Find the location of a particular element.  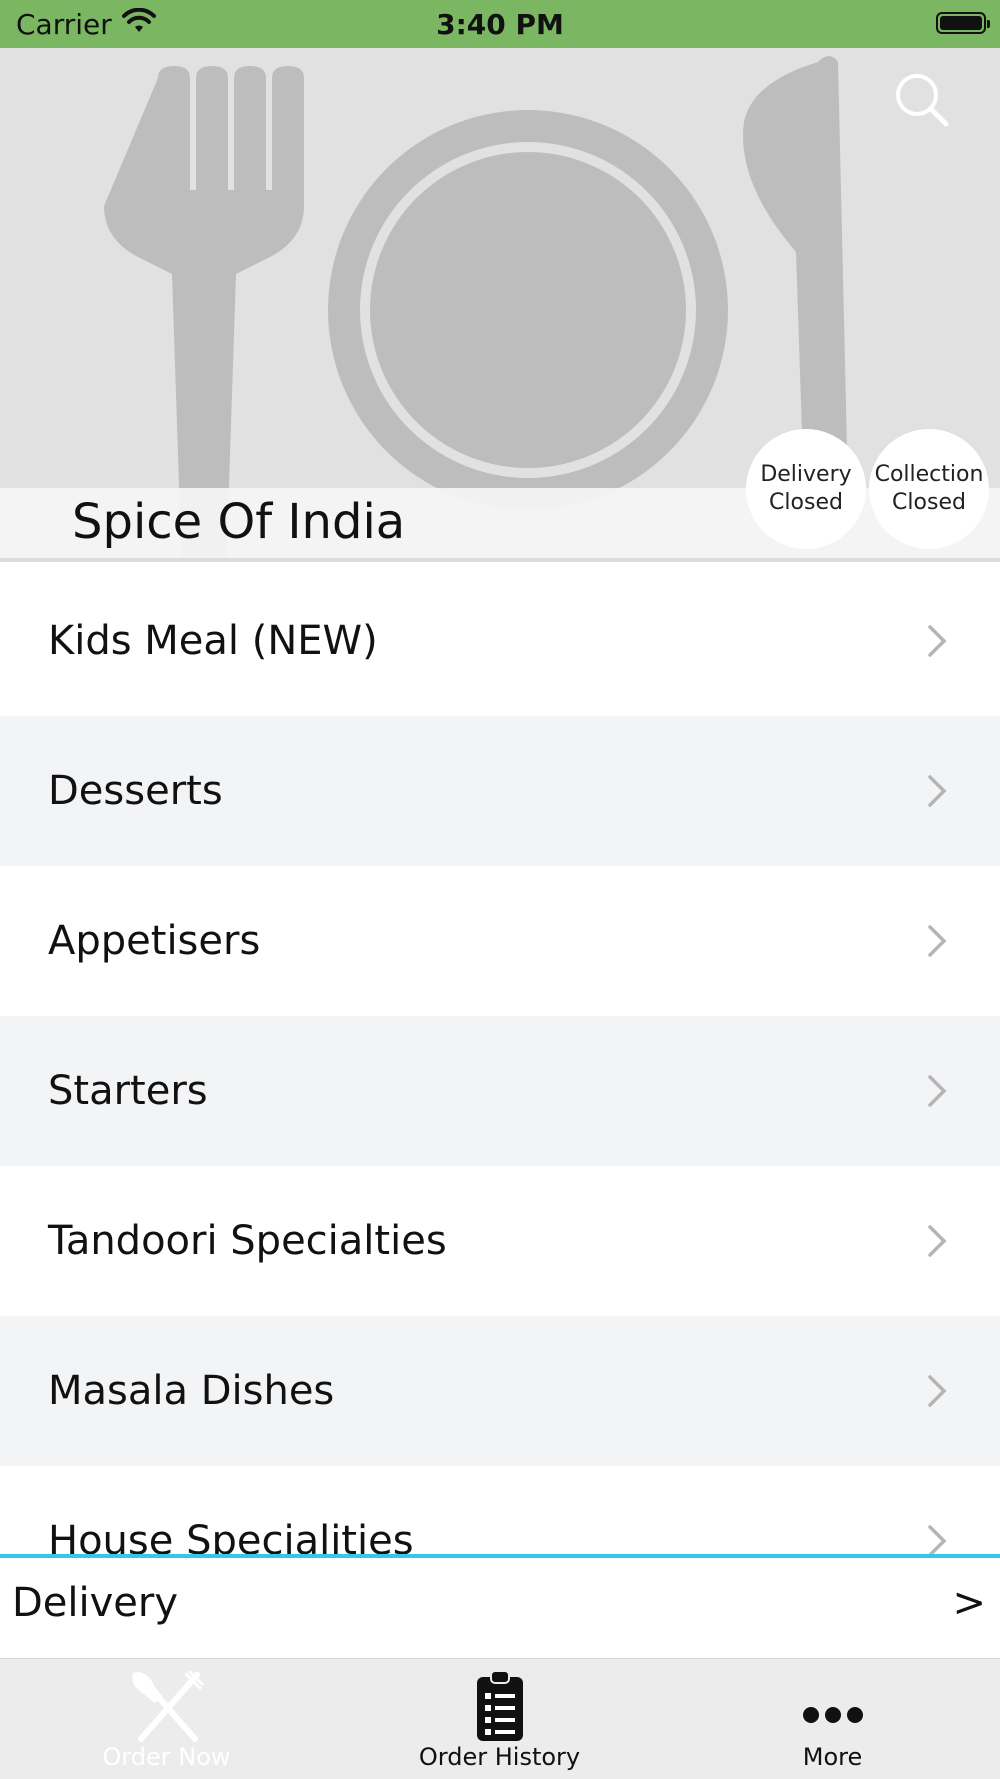

collection-badge-line2: Closed is located at coordinates (929, 502).